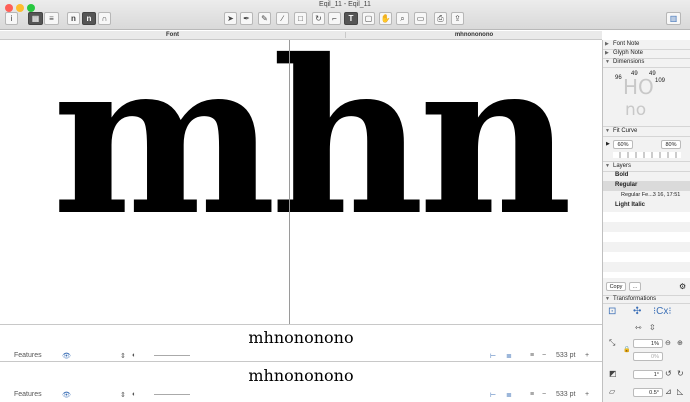 Image resolution: width=690 pixels, height=402 pixels. I want to click on sidebar-toggle-icon: ▥, so click(673, 18).